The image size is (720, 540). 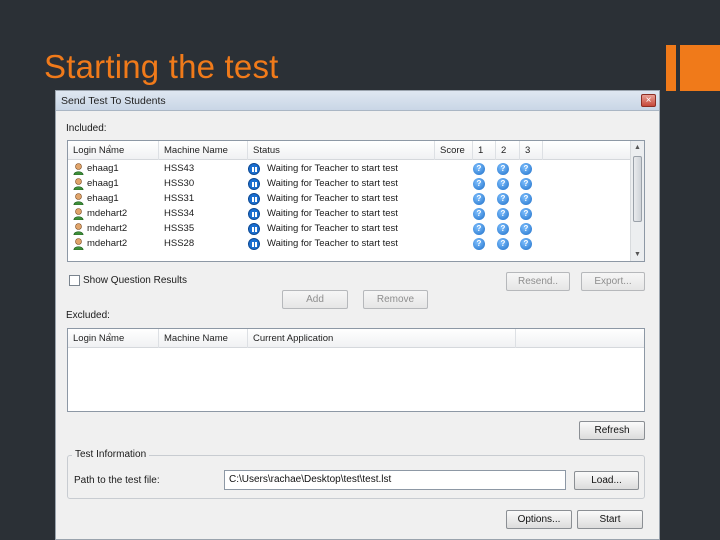 I want to click on path-label: Path to the test file:, so click(x=117, y=480).